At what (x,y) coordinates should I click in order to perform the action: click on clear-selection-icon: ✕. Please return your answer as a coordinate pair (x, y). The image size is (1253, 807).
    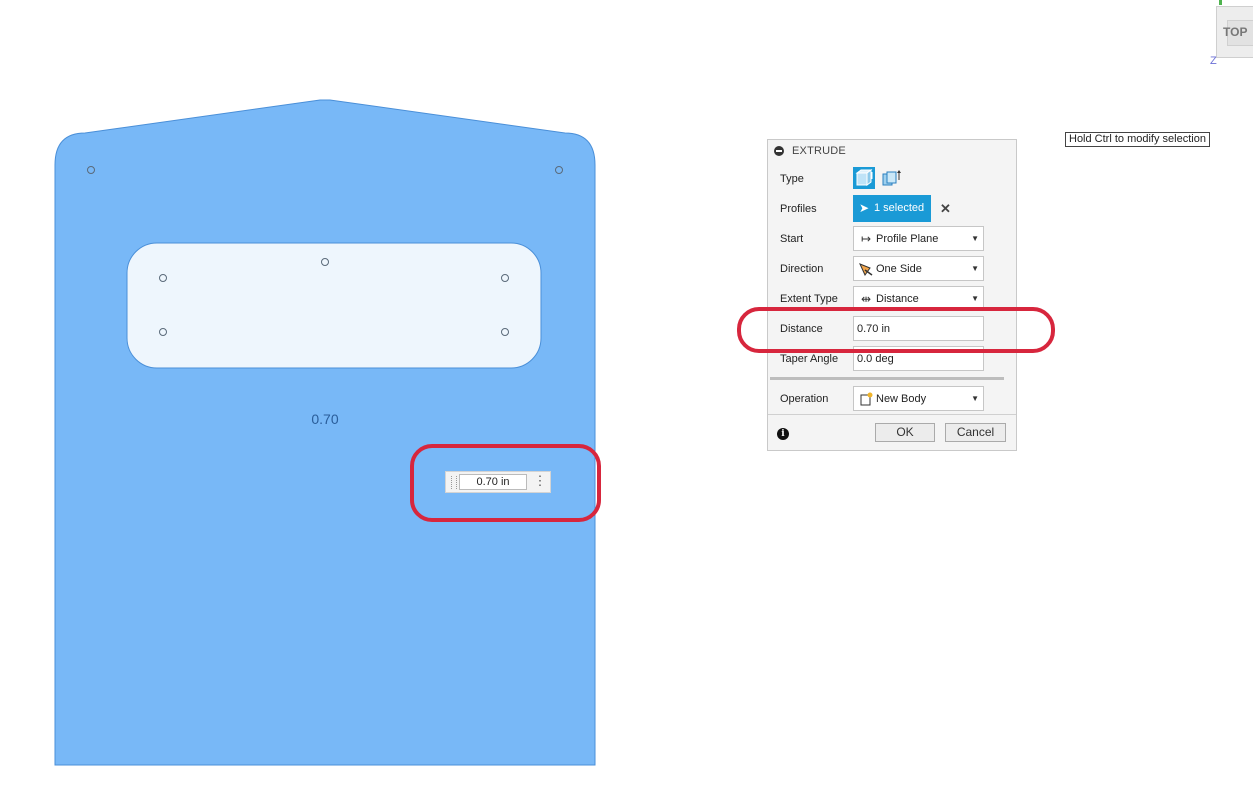
    Looking at the image, I should click on (945, 209).